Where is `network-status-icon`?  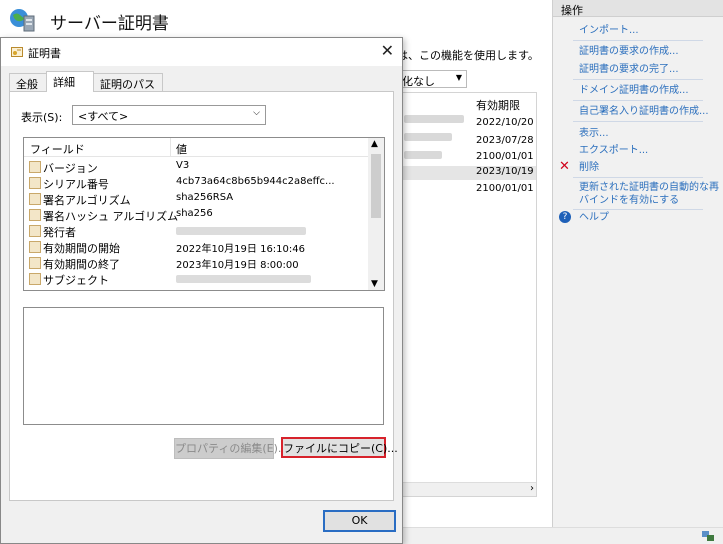
network-status-icon is located at coordinates (708, 536).